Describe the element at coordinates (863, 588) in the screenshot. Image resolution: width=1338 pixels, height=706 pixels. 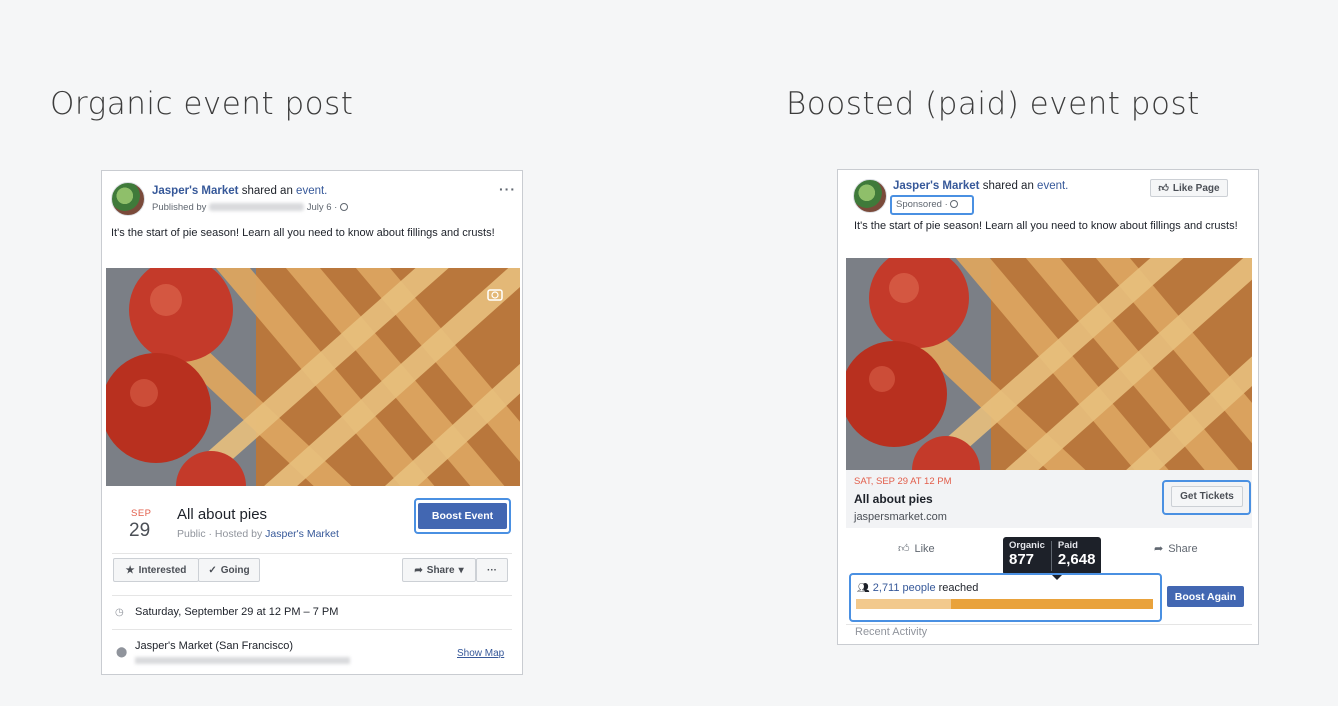
I see `people-icon: 👥︎` at that location.